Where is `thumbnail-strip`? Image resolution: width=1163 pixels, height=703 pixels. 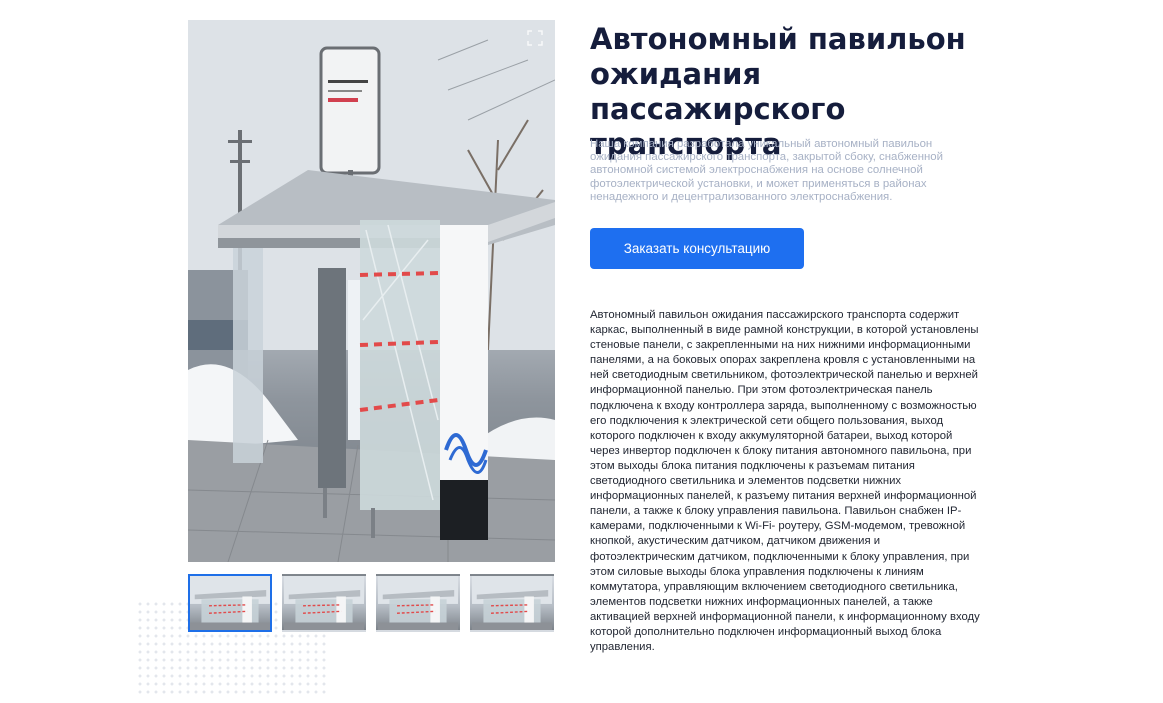 thumbnail-strip is located at coordinates (371, 603).